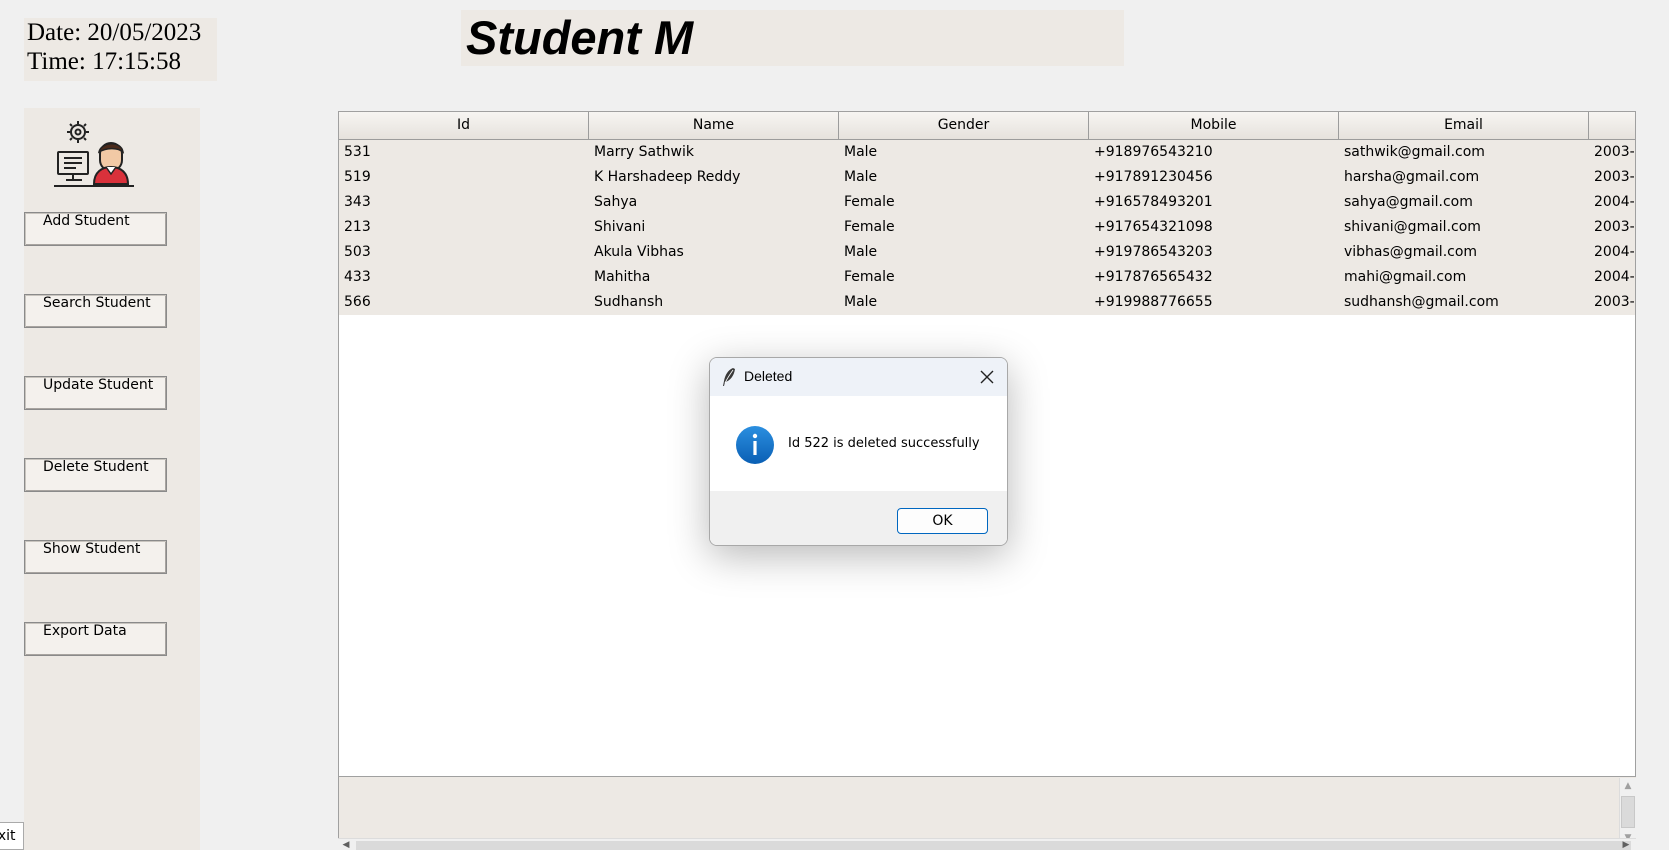 The image size is (1669, 850). What do you see at coordinates (729, 377) in the screenshot?
I see `feather-icon` at bounding box center [729, 377].